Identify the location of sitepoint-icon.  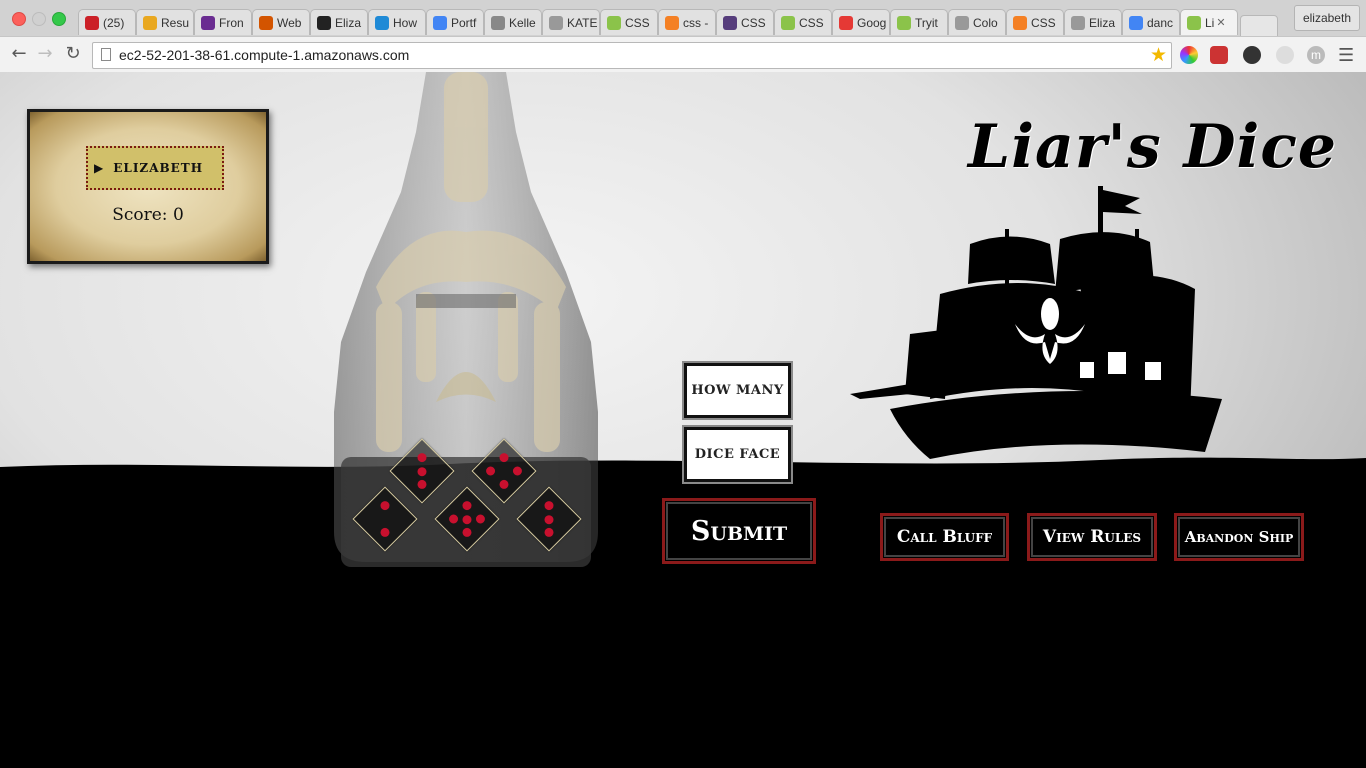
(382, 22).